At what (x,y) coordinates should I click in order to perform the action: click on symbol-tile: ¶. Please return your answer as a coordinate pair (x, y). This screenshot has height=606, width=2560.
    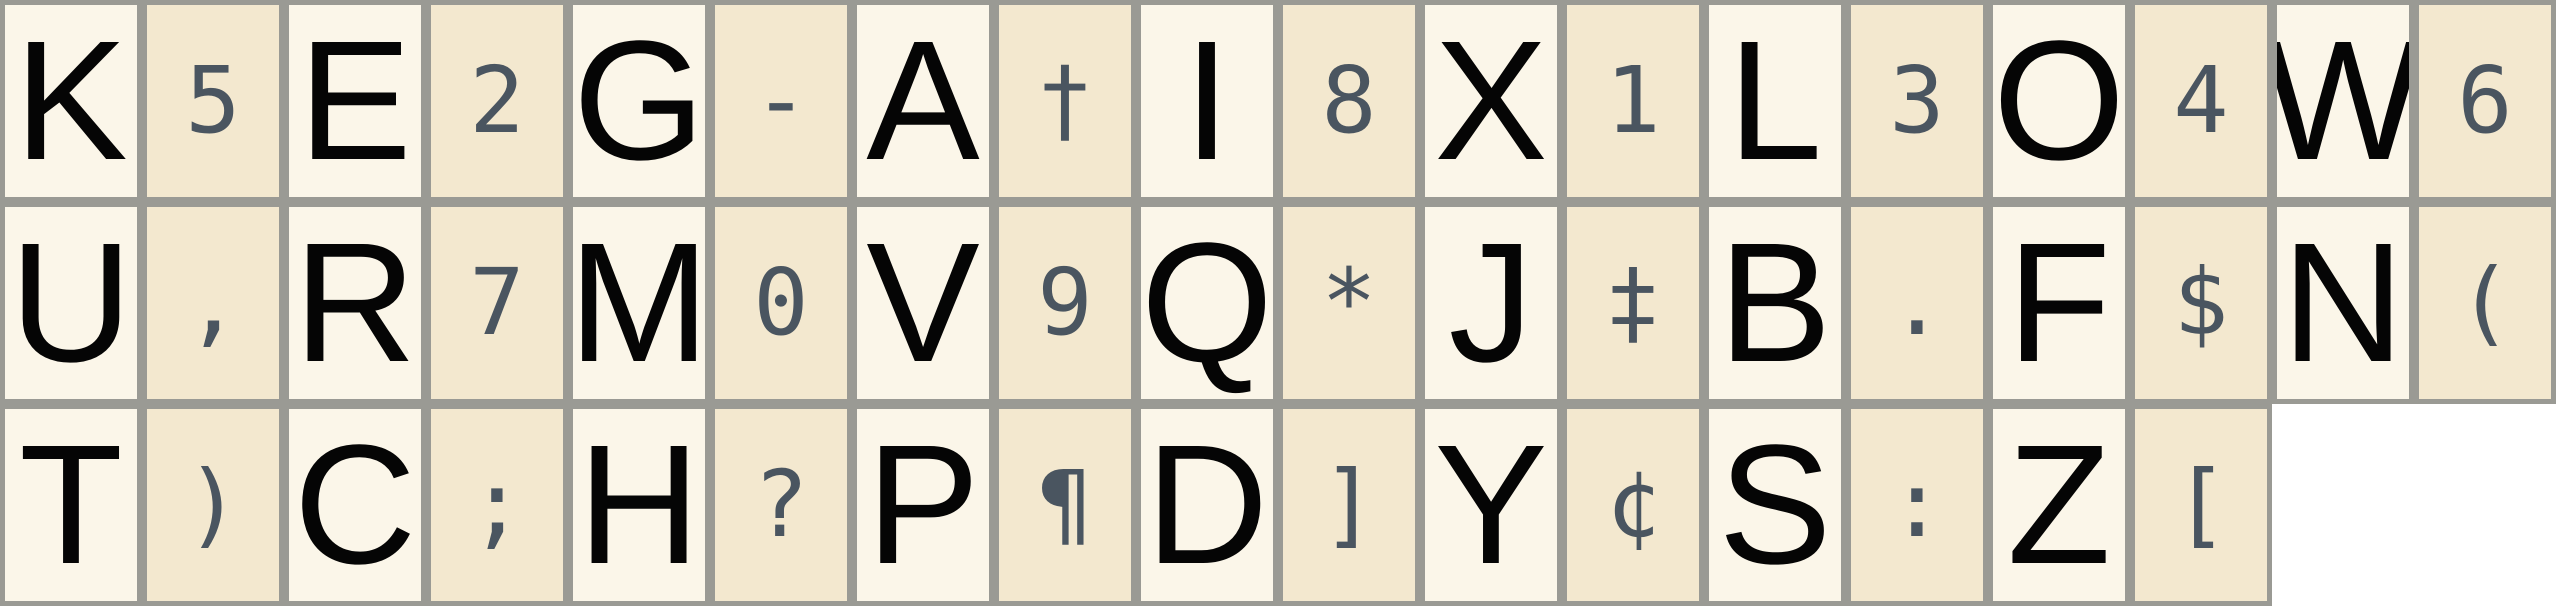
    Looking at the image, I should click on (1065, 505).